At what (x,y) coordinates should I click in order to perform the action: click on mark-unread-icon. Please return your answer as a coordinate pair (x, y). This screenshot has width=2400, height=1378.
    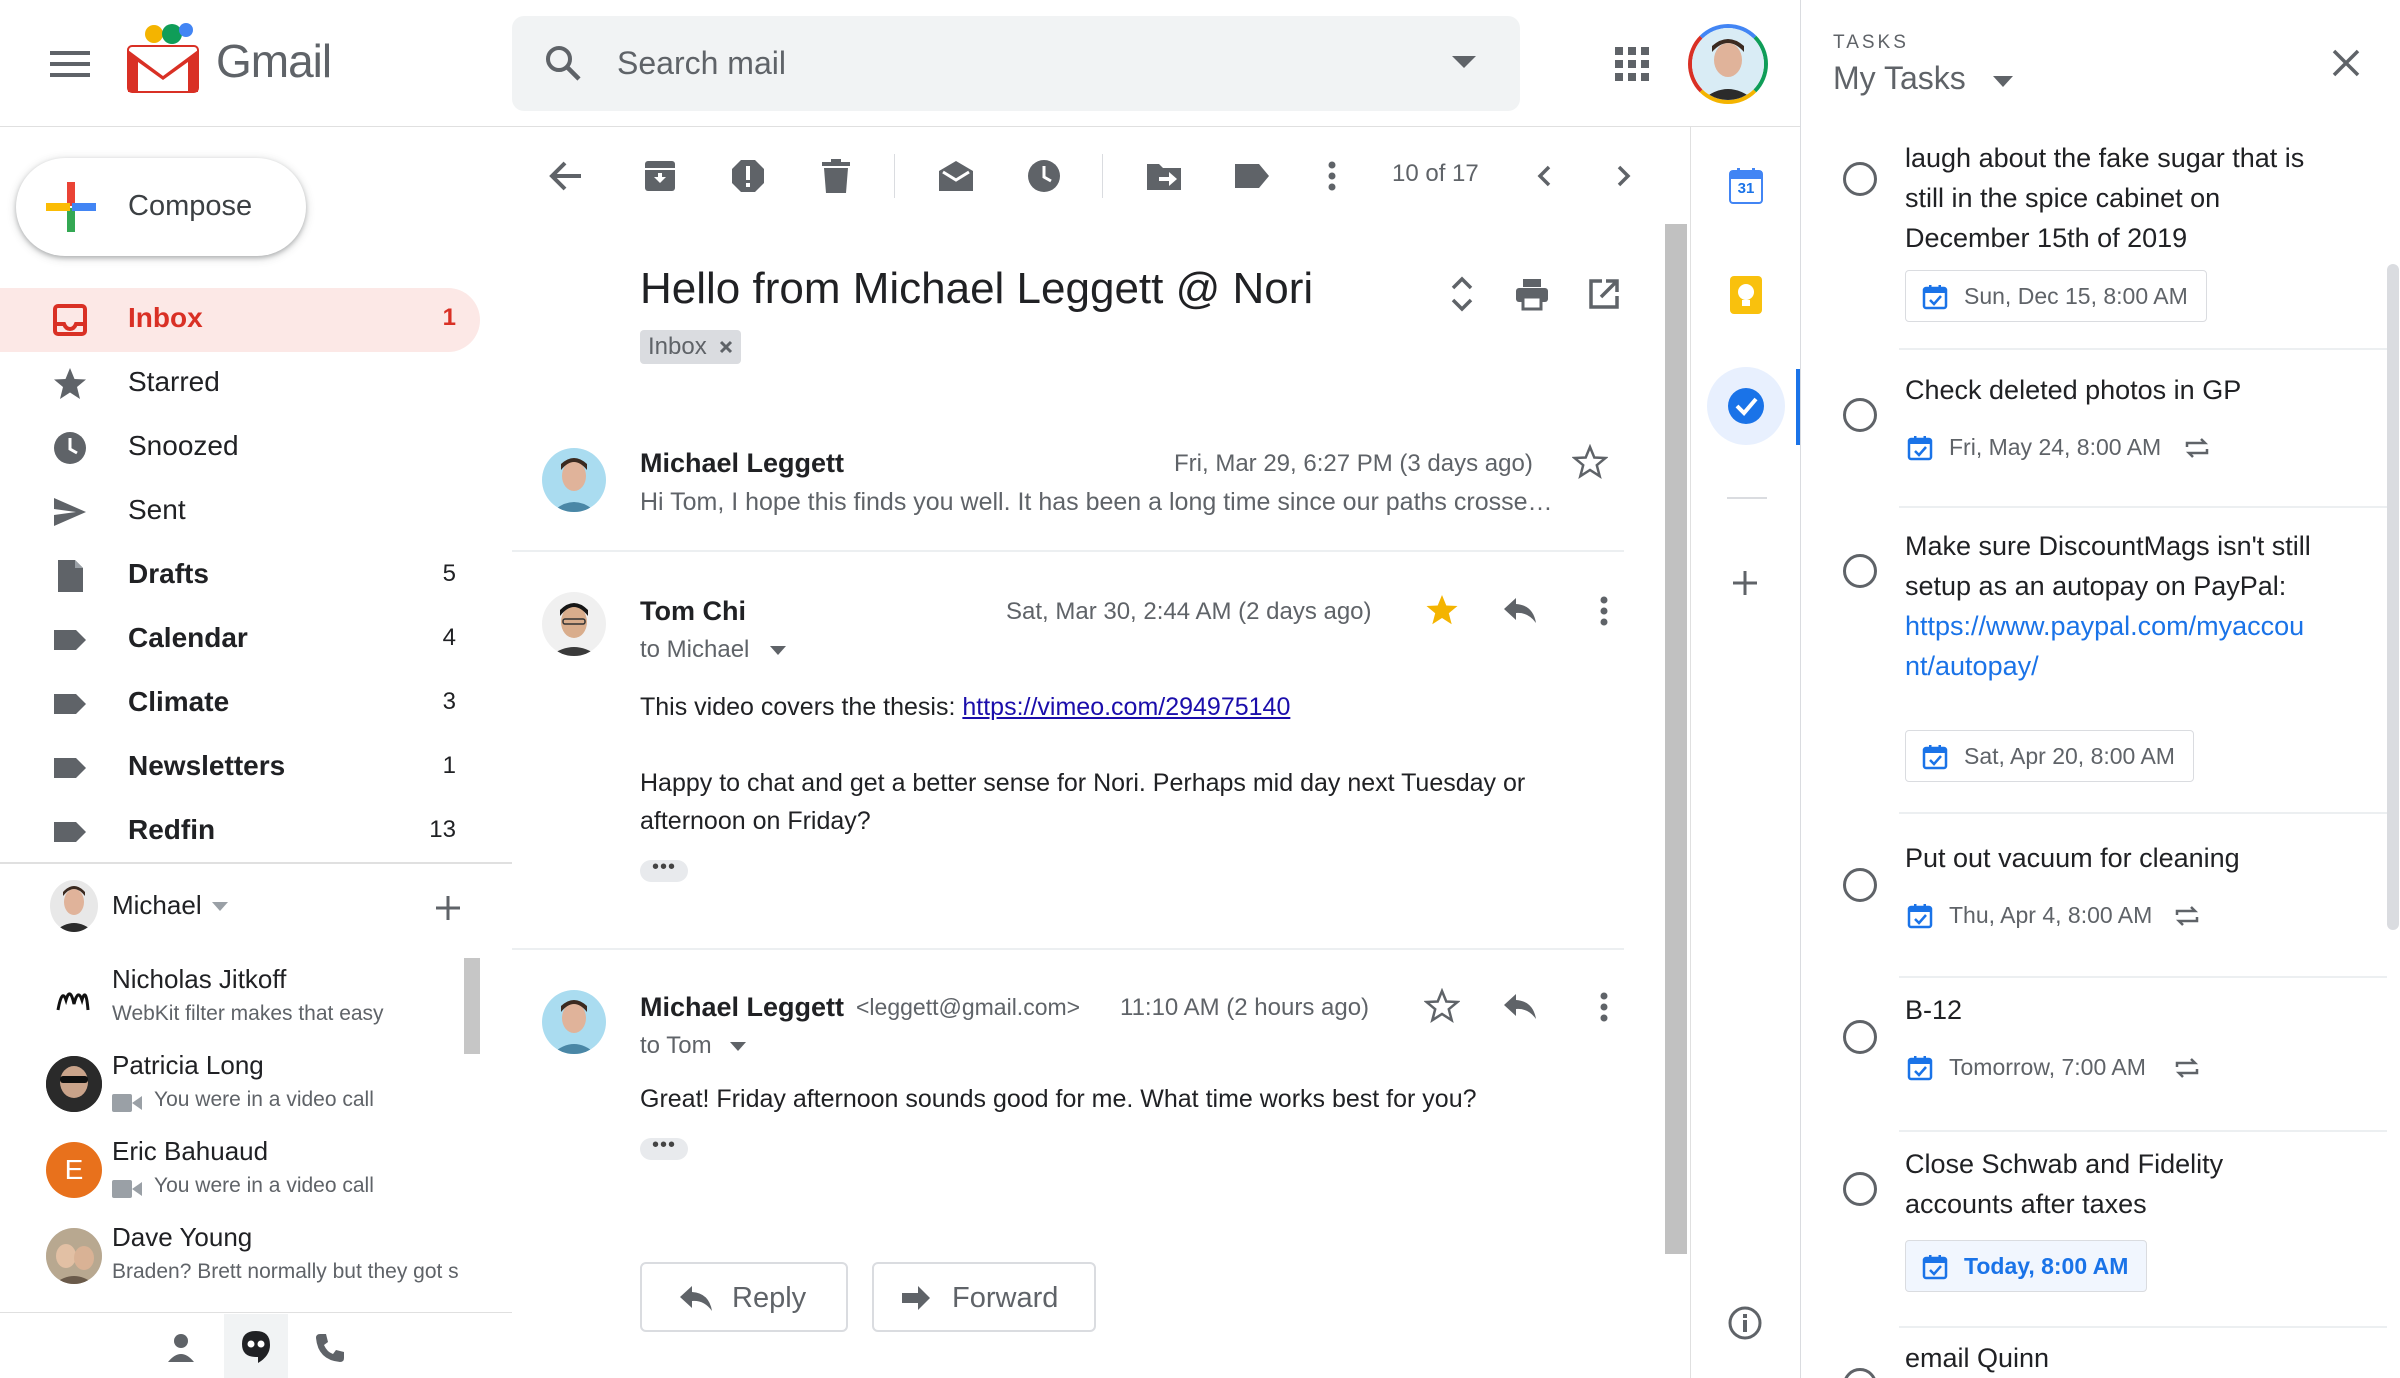
    Looking at the image, I should click on (956, 176).